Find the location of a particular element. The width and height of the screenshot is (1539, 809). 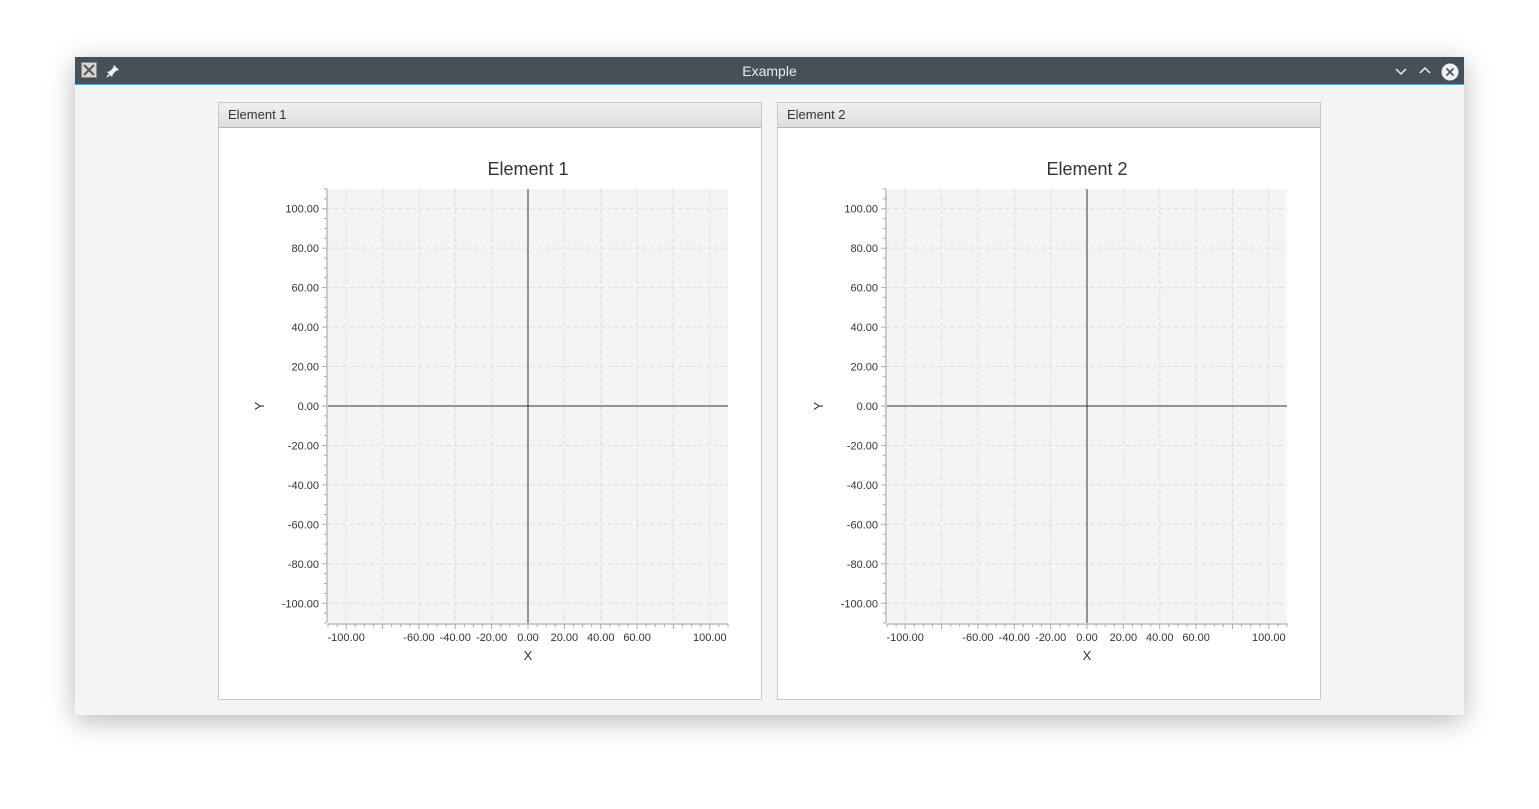

panel-header: Element 2 is located at coordinates (1049, 115).